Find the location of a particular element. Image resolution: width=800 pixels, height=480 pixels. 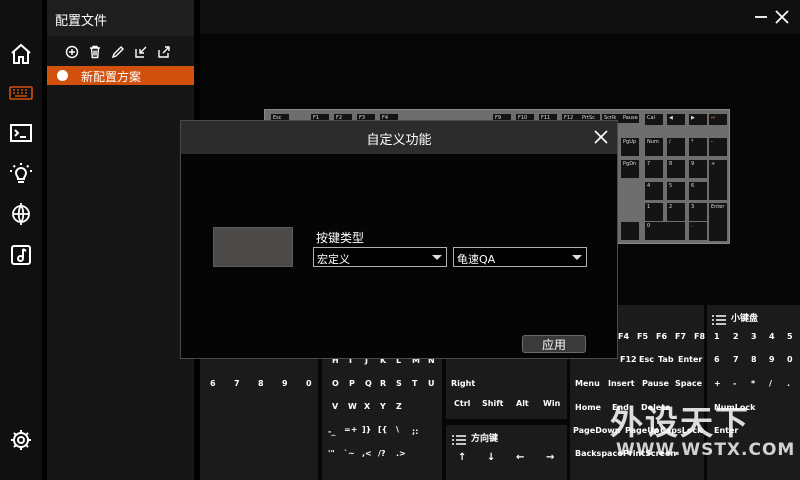

lightbulb-icon is located at coordinates (21, 174).